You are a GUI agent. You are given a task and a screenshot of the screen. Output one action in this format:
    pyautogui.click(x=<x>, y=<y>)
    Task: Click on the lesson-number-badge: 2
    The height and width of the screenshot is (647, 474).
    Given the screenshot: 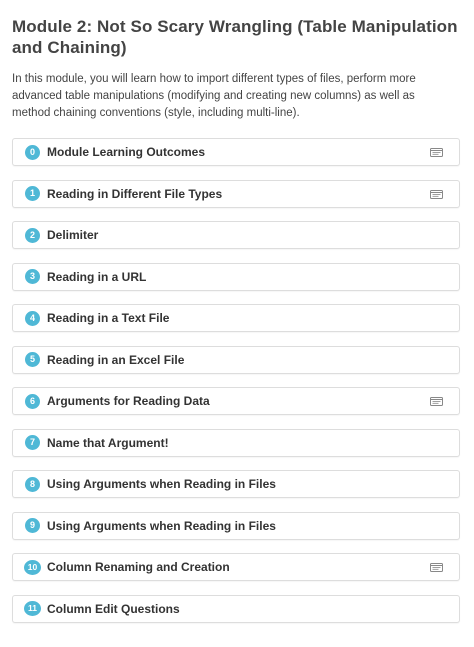 What is the action you would take?
    pyautogui.click(x=32, y=235)
    